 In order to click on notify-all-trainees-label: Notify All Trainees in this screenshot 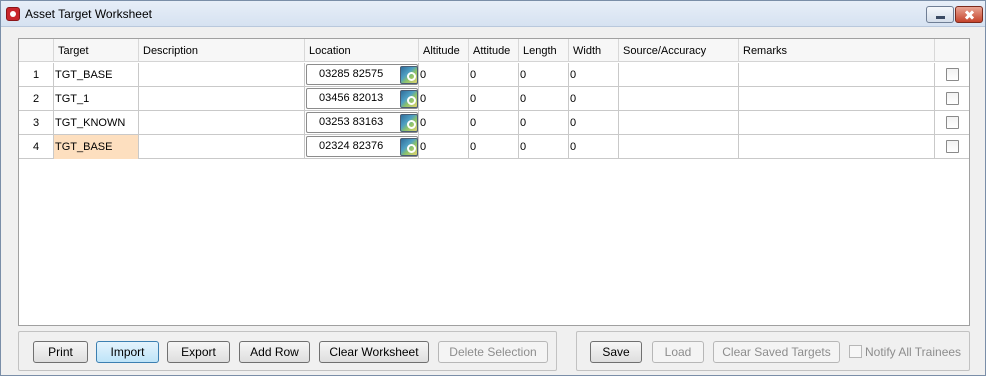, I will do `click(913, 352)`.